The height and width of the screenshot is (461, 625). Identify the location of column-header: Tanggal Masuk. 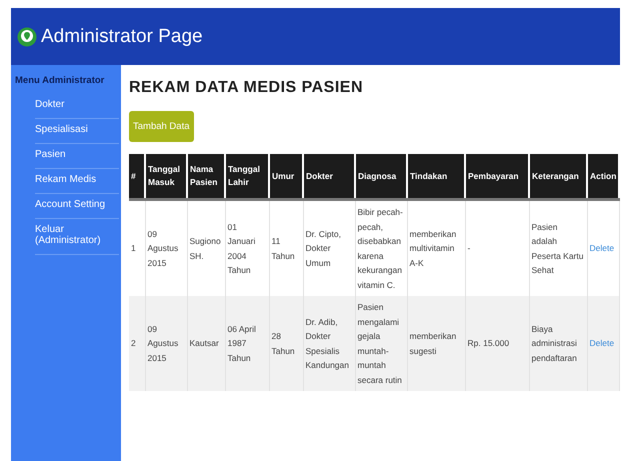
(166, 177).